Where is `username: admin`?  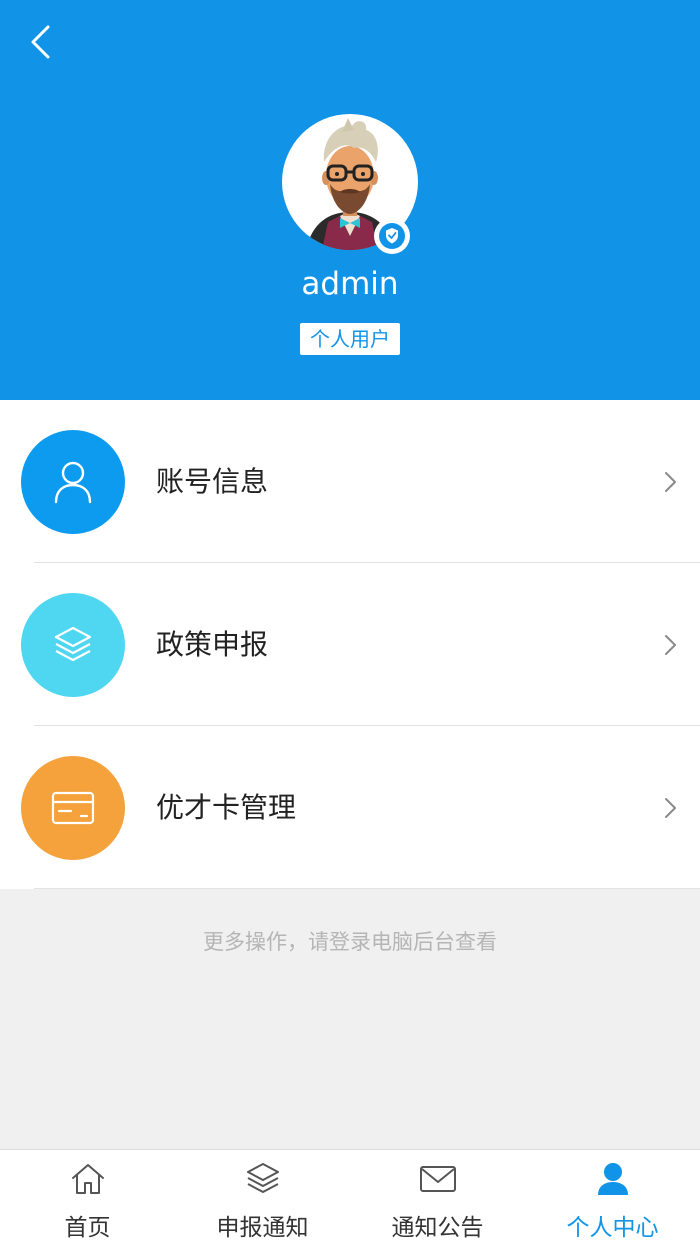
username: admin is located at coordinates (350, 284).